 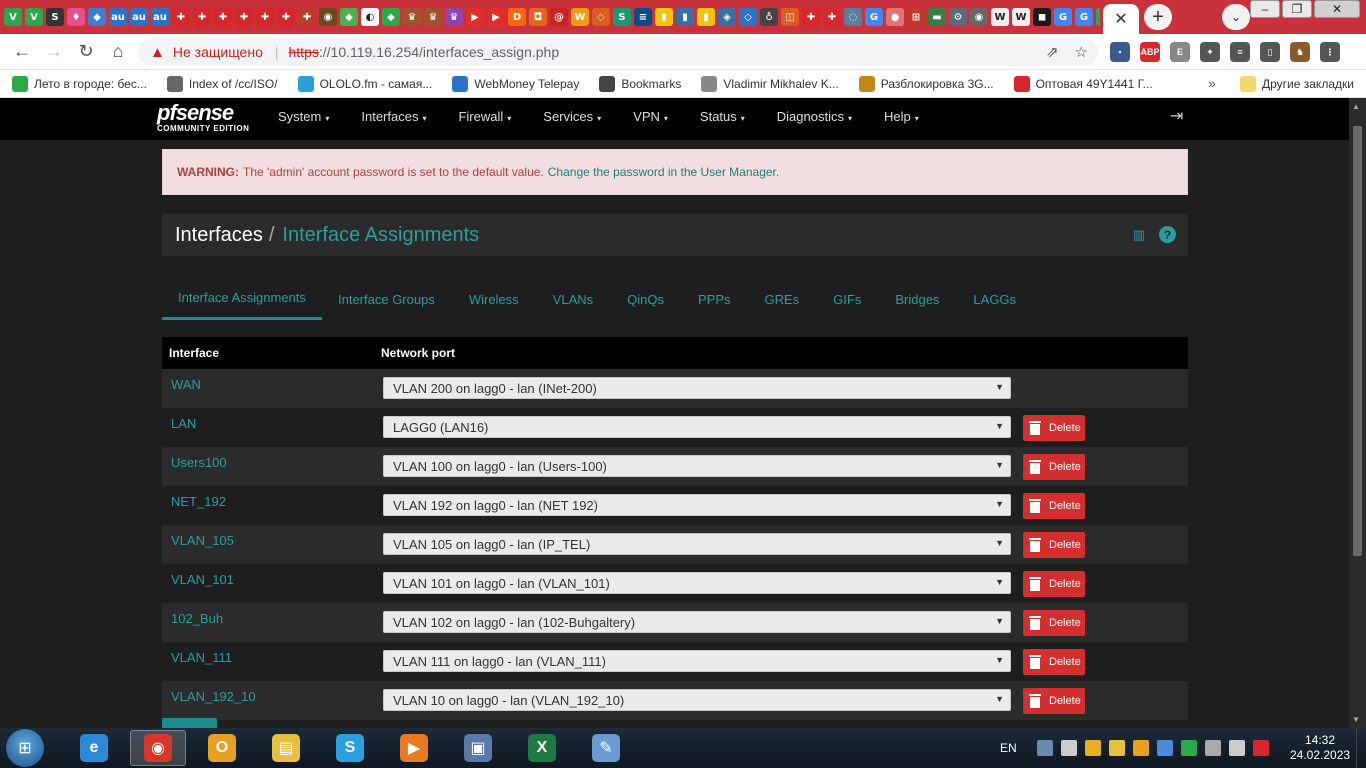 I want to click on network-port-select: VLAN 111 on lagg0 - lan (VLAN_111) ▼, so click(x=697, y=661).